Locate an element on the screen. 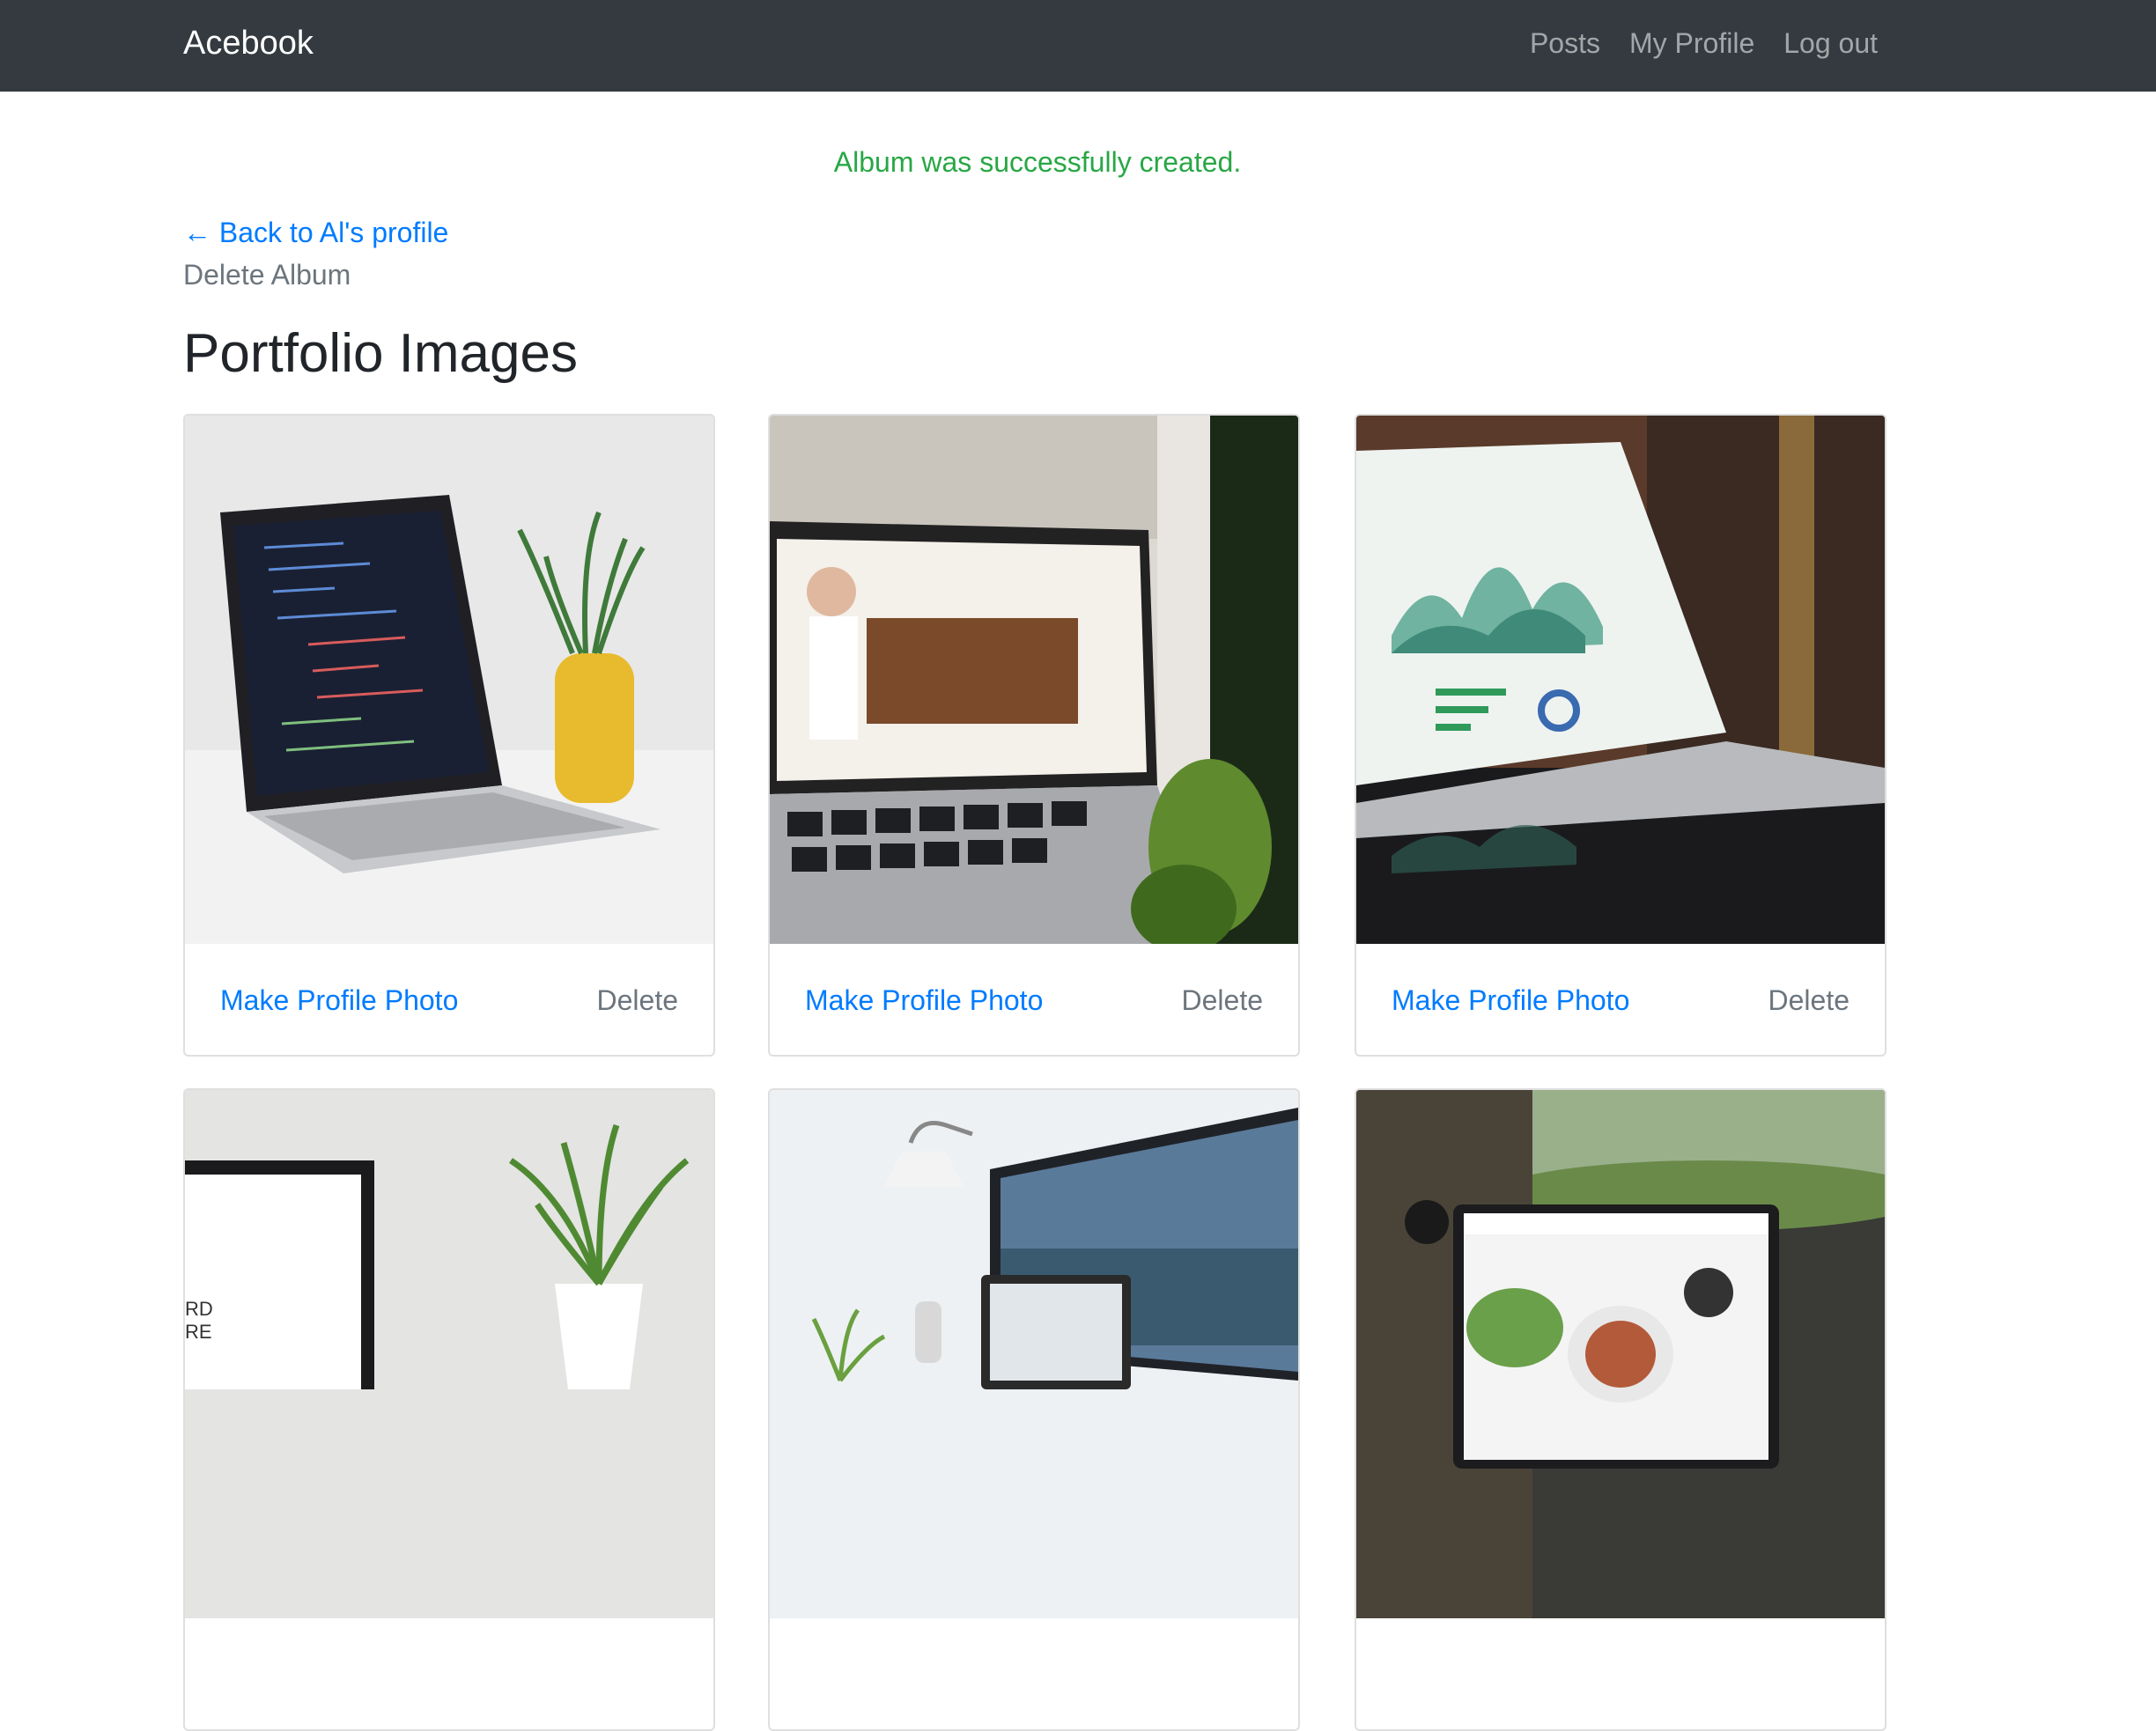 The image size is (2156, 1731). nav-links: Posts My Profile Log out is located at coordinates (1704, 43).